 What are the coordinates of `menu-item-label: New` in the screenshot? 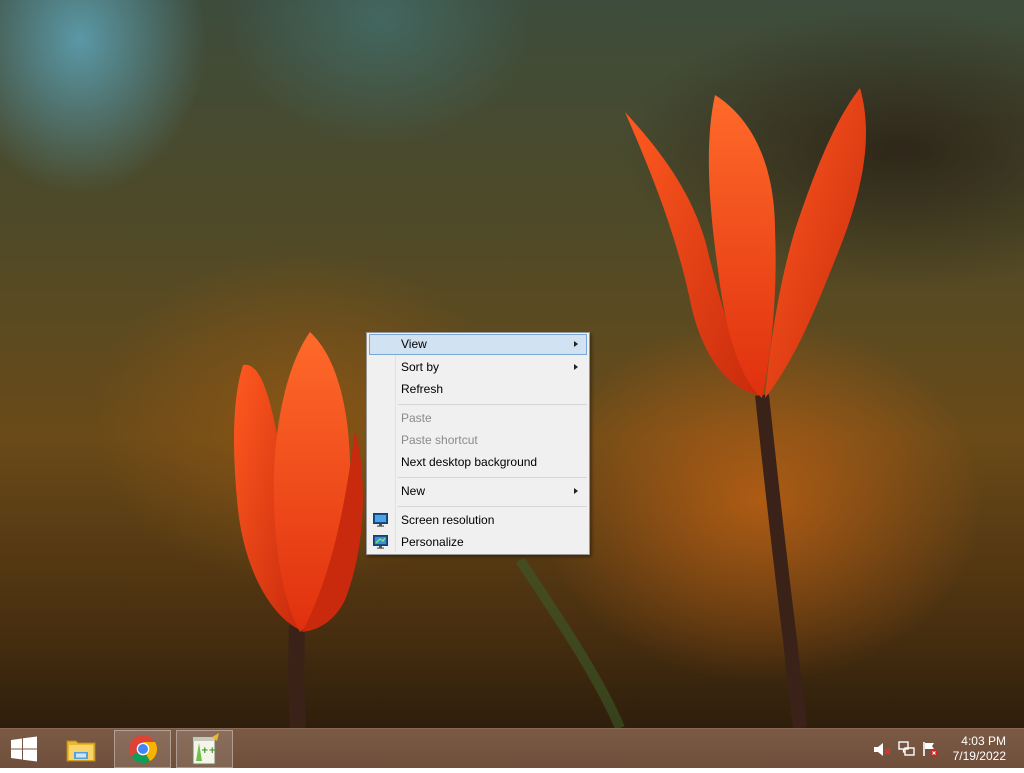 It's located at (413, 491).